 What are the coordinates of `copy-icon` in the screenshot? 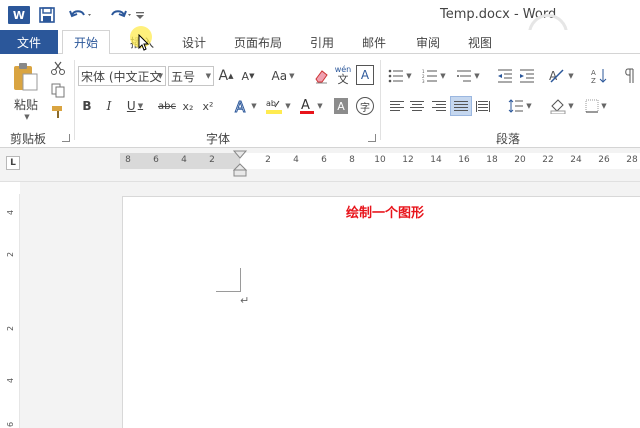 It's located at (58, 90).